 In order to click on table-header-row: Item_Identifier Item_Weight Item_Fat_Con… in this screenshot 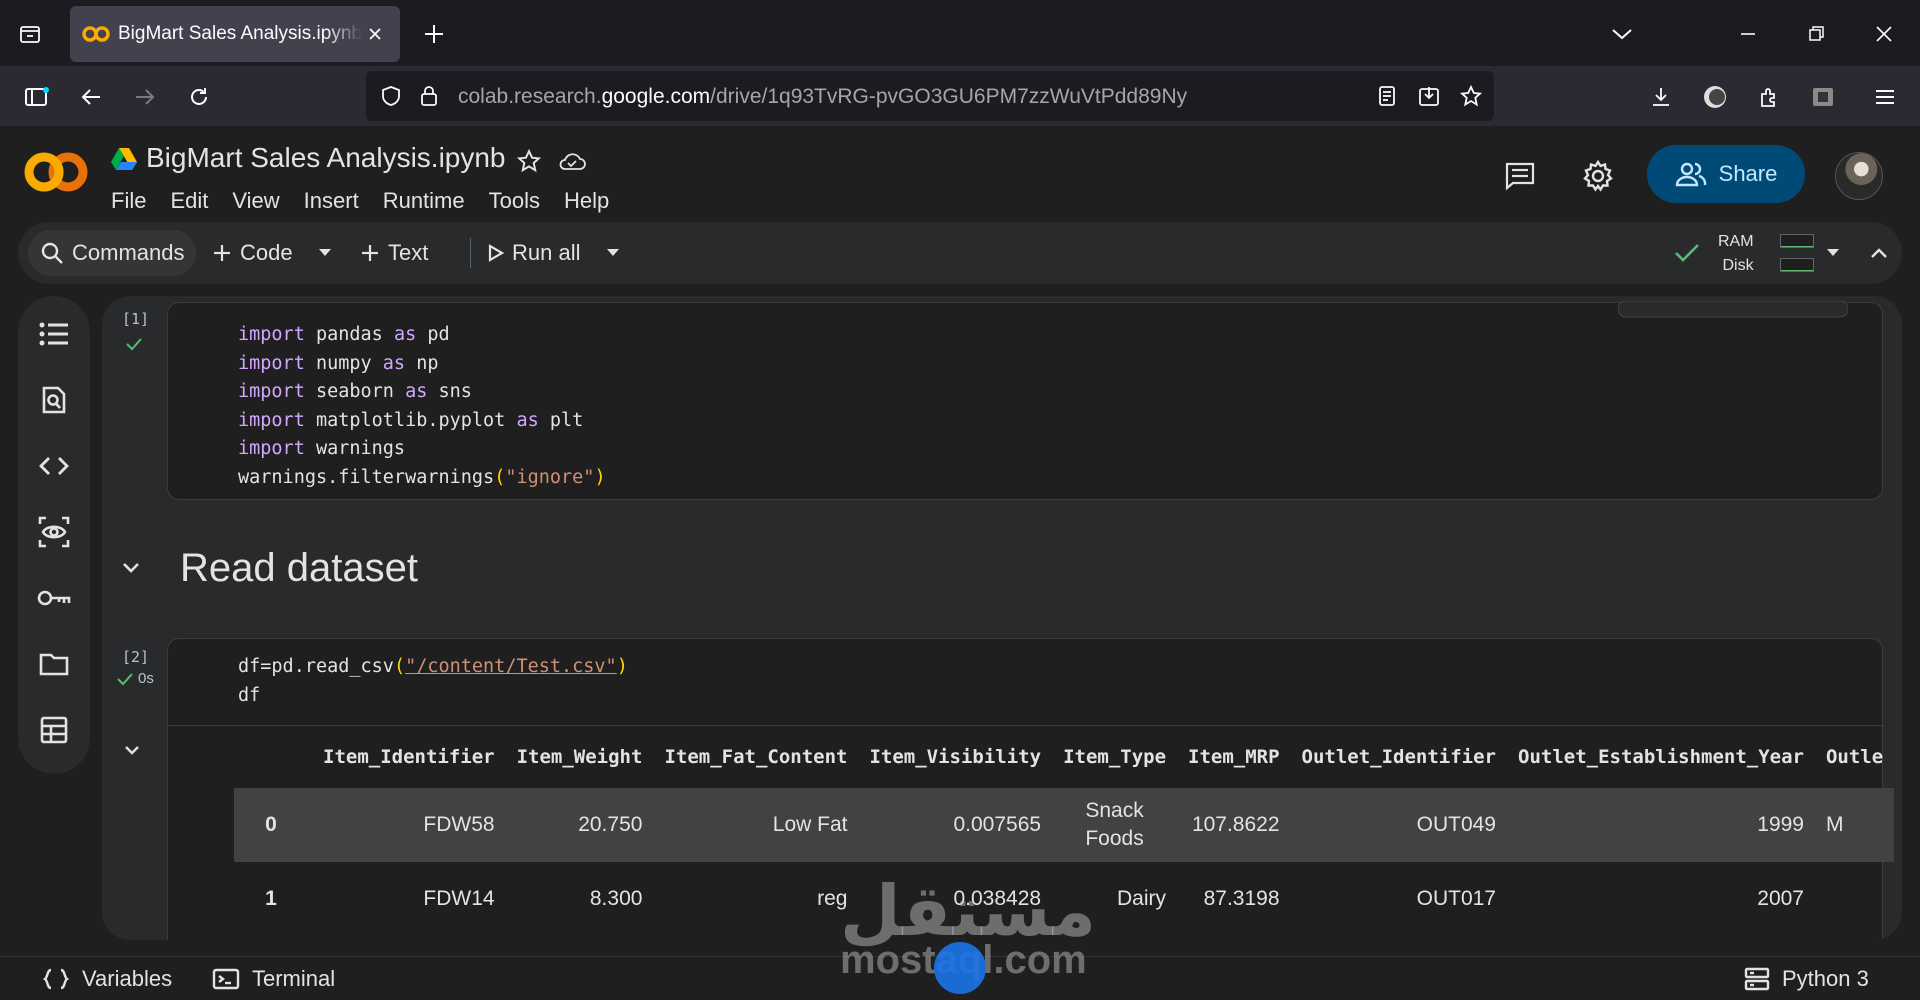, I will do `click(1064, 757)`.